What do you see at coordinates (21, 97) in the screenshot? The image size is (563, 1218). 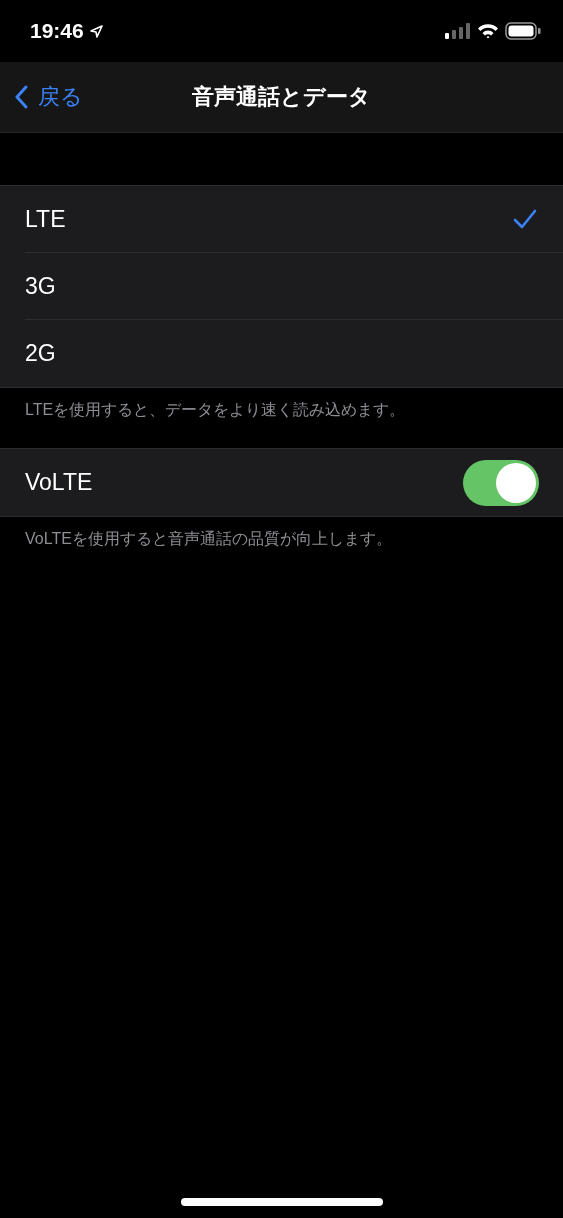 I see `back-chevron-icon` at bounding box center [21, 97].